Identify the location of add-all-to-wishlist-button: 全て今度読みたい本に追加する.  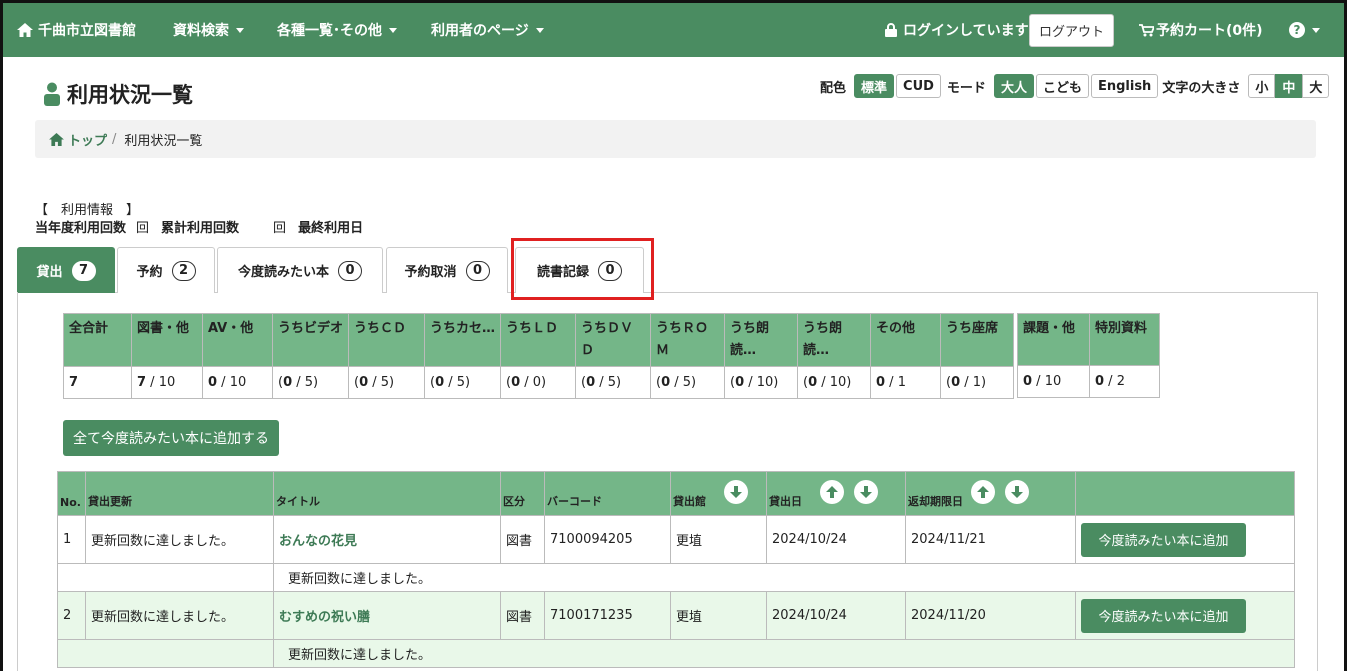
(171, 438).